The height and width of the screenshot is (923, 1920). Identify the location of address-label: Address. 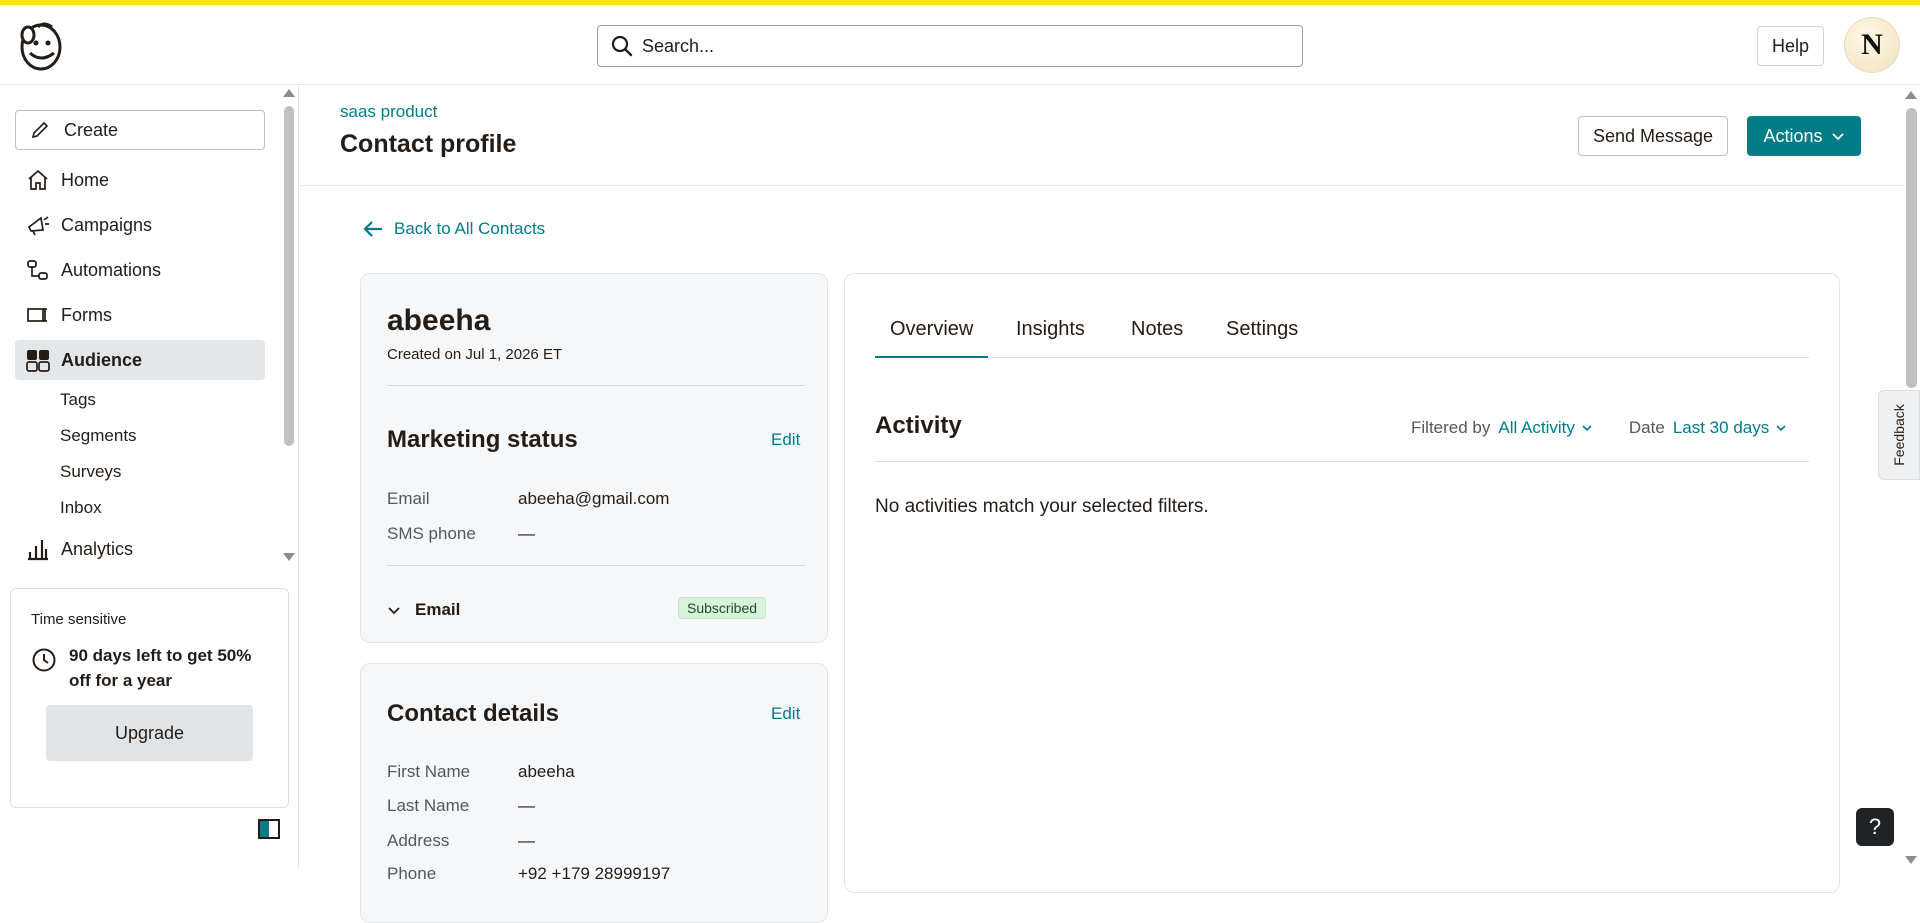
(418, 840).